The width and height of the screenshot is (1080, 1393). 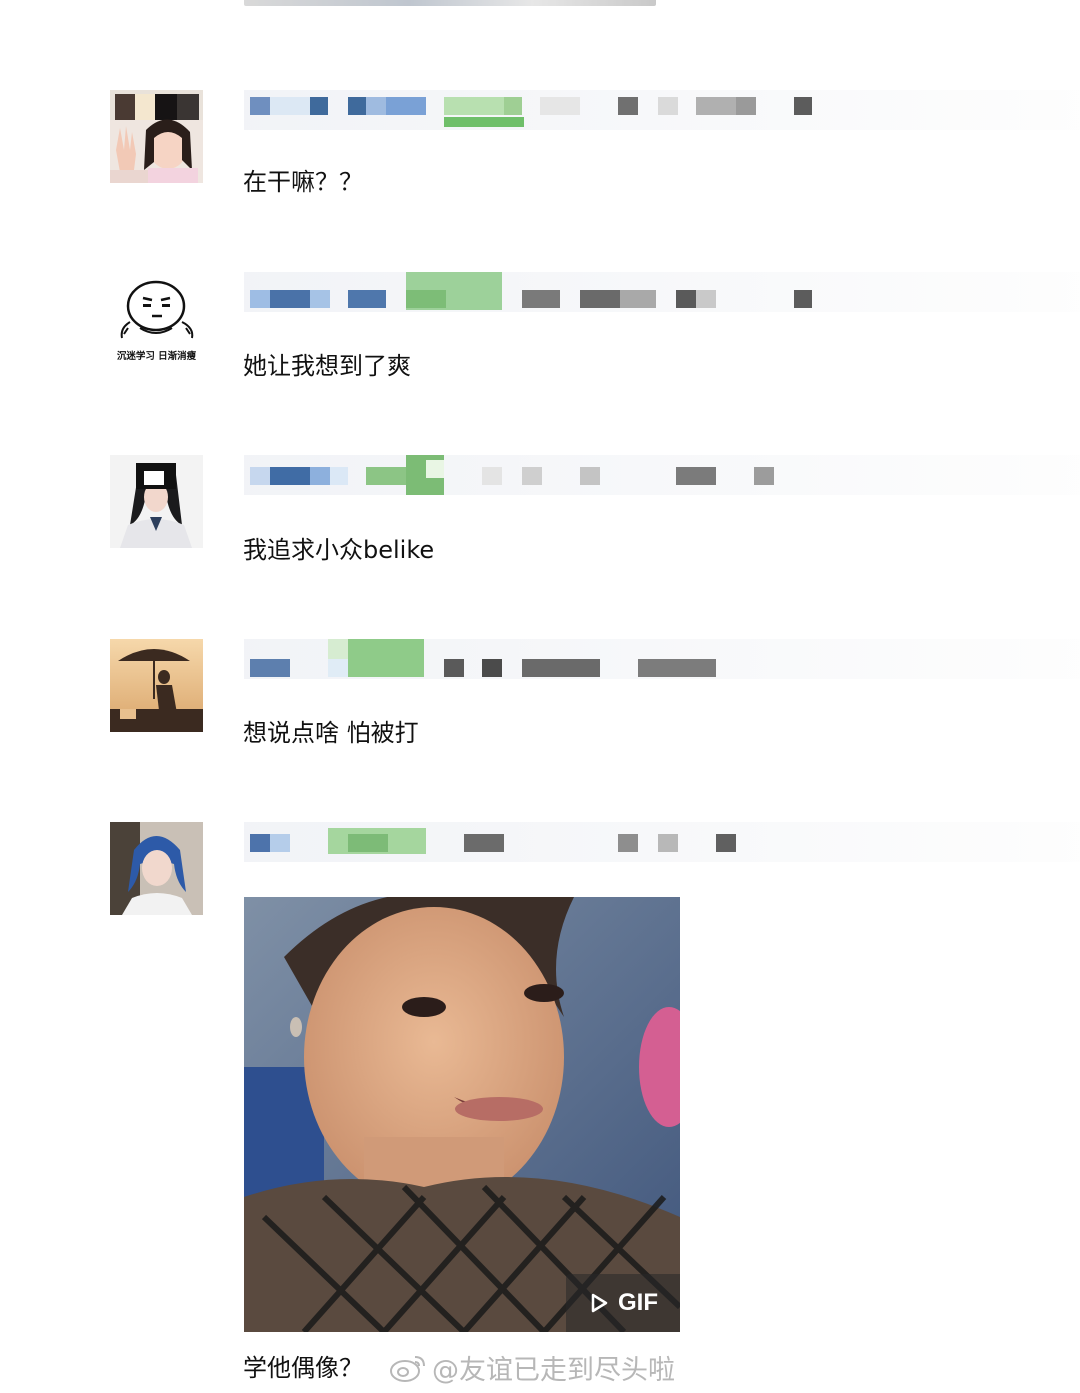 I want to click on watermark: @友谊已走到尽头啦, so click(x=531, y=1367).